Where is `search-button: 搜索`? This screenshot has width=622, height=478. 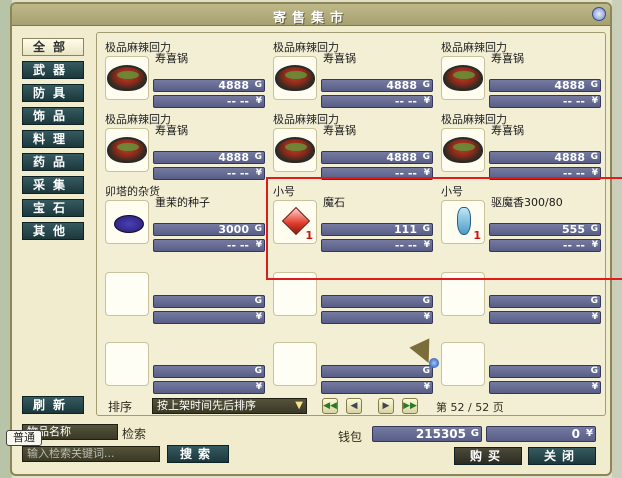 search-button: 搜索 is located at coordinates (198, 454).